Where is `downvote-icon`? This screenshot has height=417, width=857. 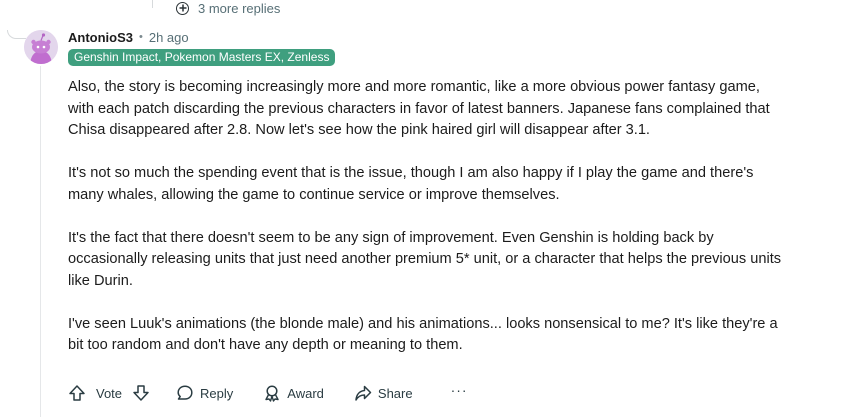 downvote-icon is located at coordinates (141, 393).